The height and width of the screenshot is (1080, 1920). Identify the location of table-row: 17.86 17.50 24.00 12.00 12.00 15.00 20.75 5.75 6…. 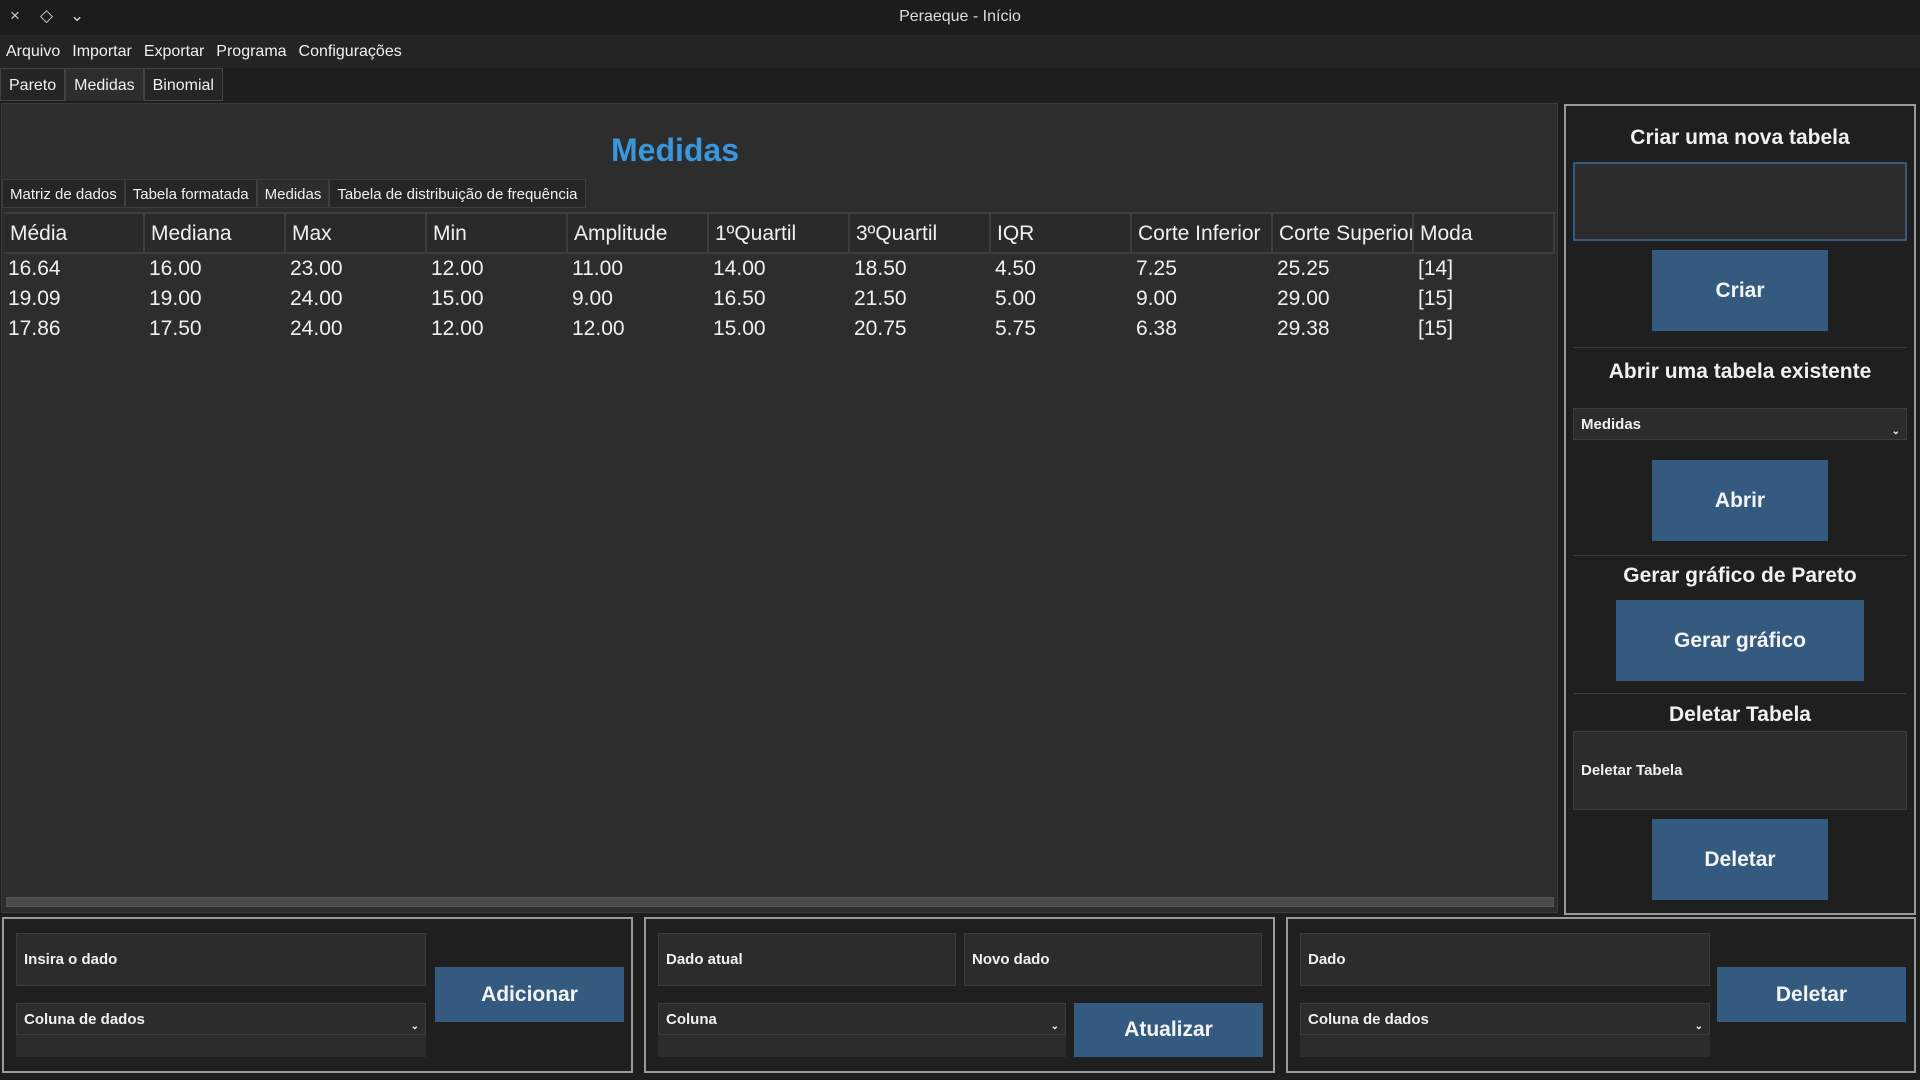
(780, 329).